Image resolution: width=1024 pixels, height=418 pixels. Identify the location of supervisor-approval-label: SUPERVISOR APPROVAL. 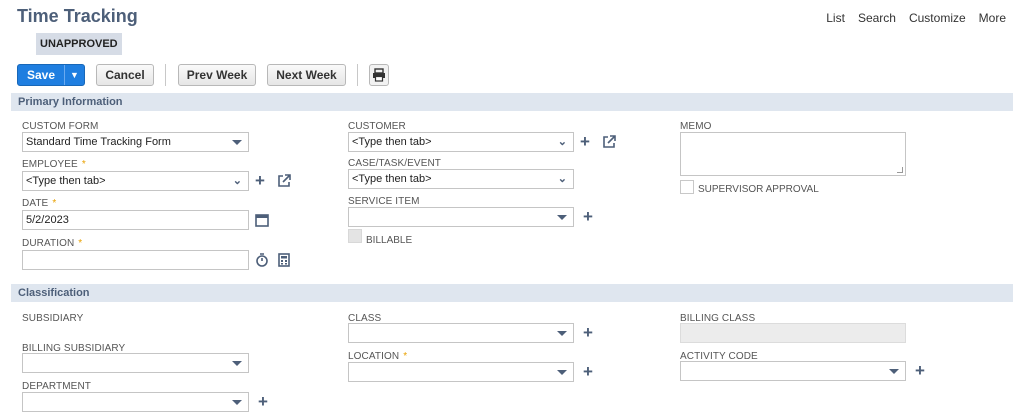
(758, 189).